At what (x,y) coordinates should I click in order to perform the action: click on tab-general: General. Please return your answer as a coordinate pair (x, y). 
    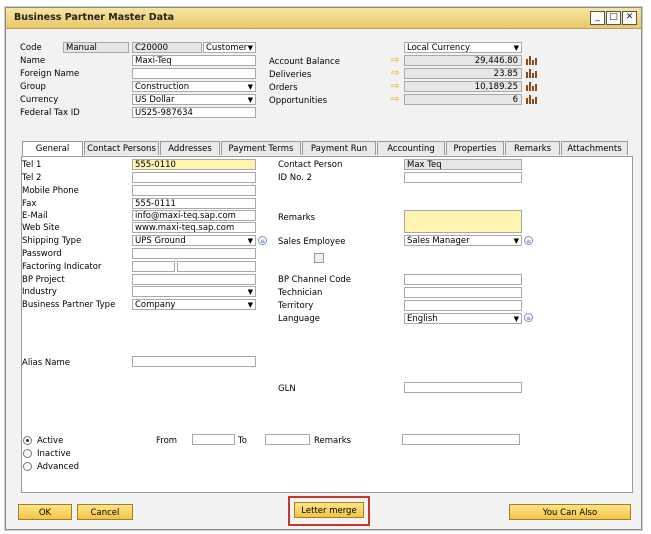
    Looking at the image, I should click on (52, 149).